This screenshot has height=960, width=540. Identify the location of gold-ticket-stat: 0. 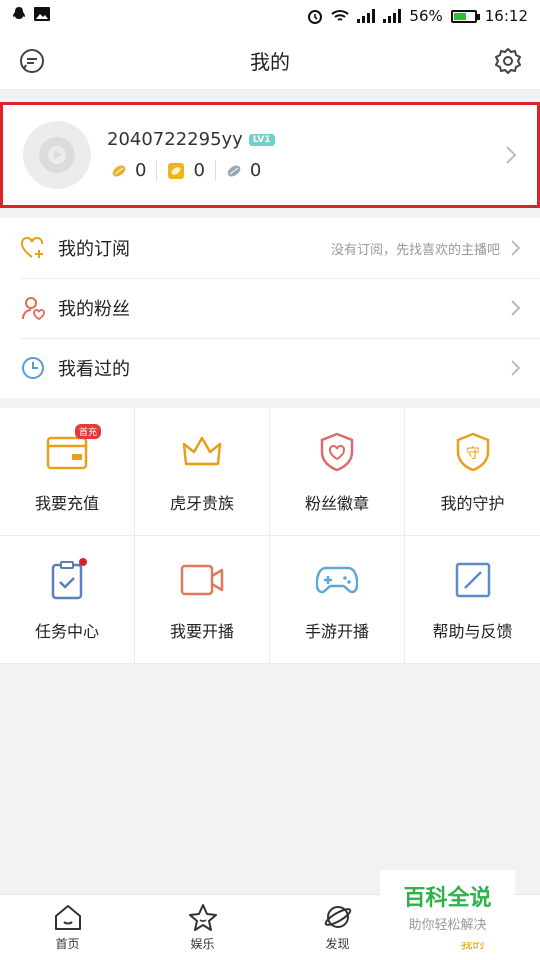
(185, 170).